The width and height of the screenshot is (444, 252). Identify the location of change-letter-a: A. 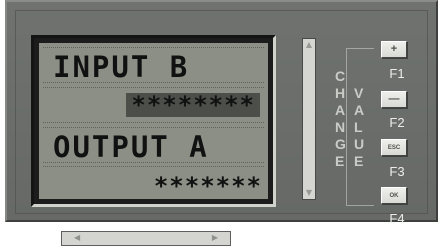
(340, 110).